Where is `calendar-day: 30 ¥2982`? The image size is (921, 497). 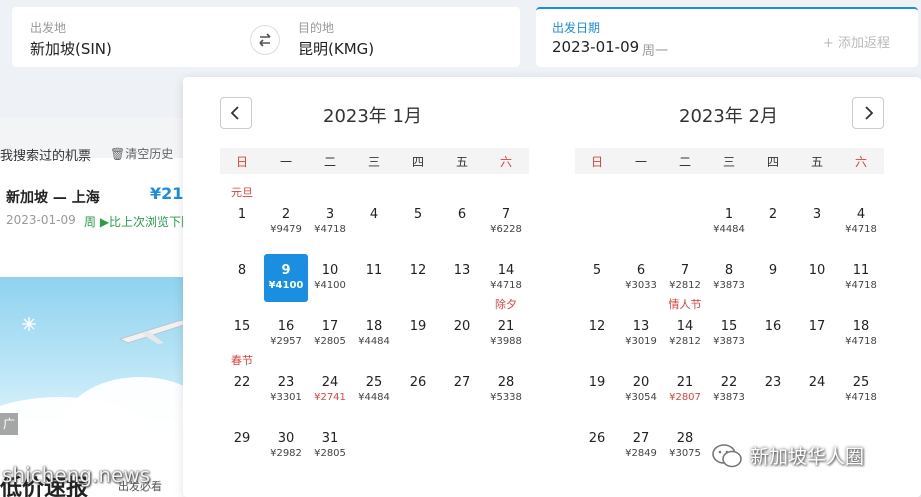
calendar-day: 30 ¥2982 is located at coordinates (286, 446).